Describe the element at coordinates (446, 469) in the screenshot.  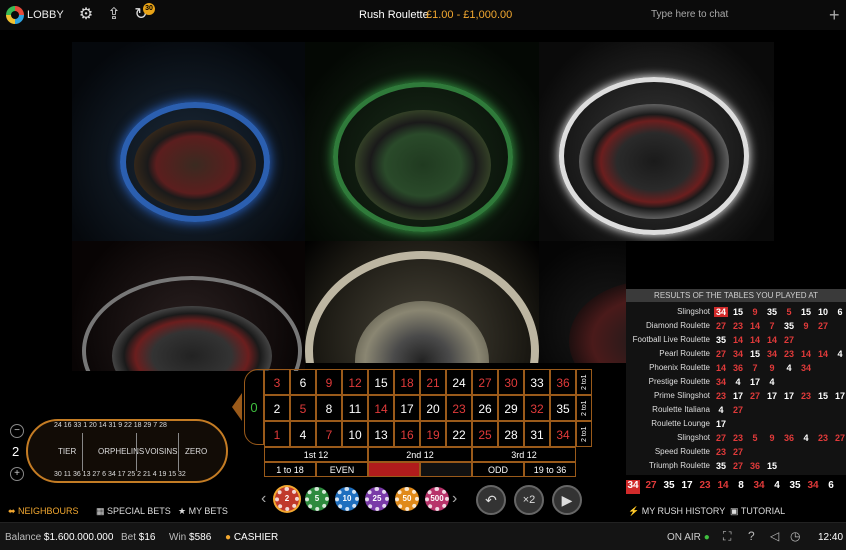
I see `bet-black` at that location.